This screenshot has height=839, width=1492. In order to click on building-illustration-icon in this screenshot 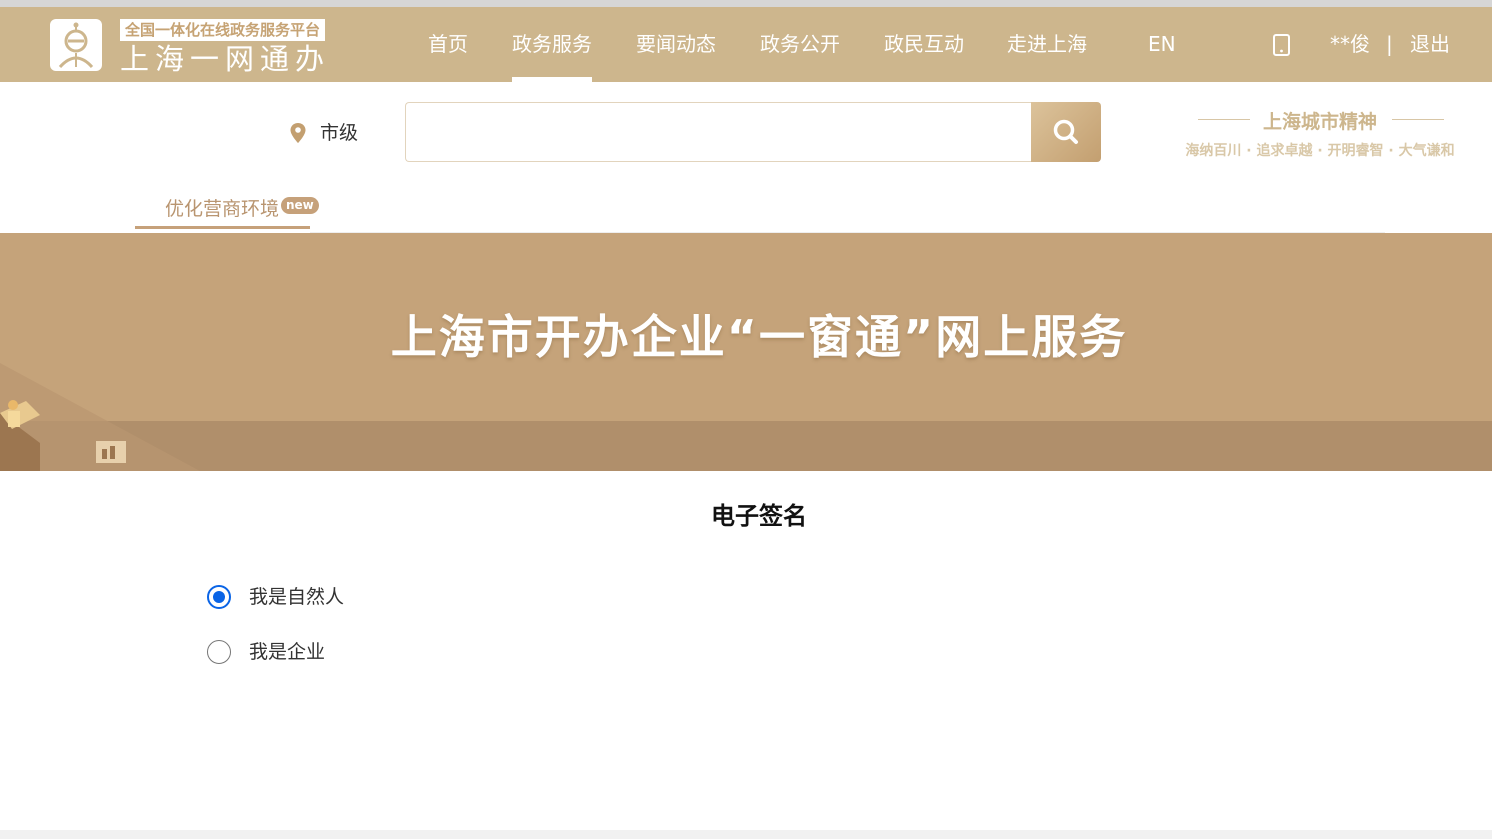, I will do `click(100, 417)`.